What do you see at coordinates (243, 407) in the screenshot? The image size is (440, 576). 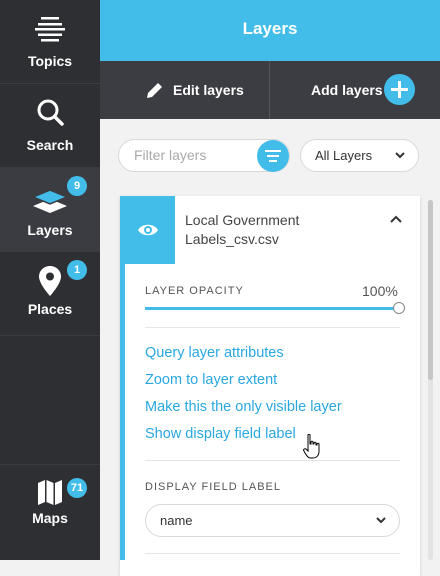 I see `only-visible-link: Make this the only visible layer` at bounding box center [243, 407].